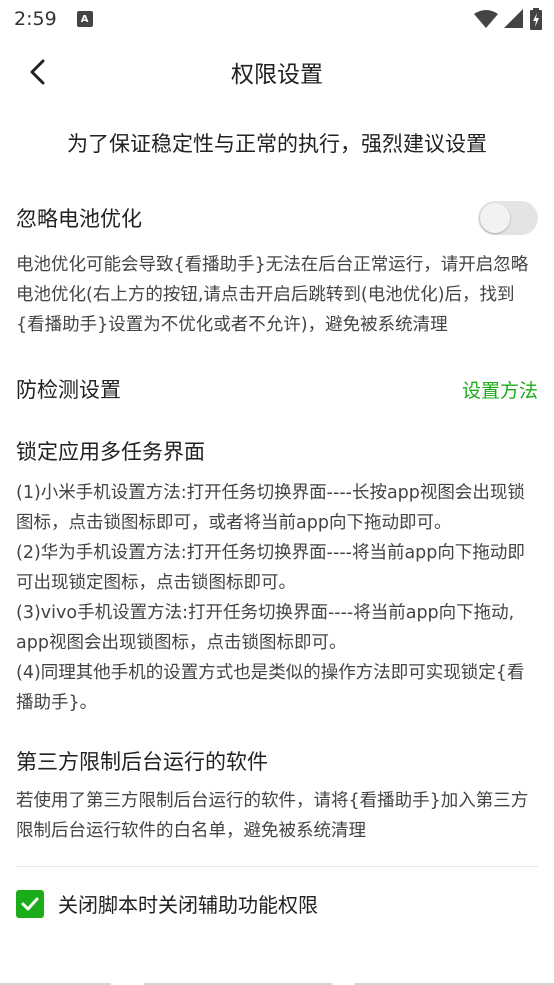 The image size is (554, 985). What do you see at coordinates (277, 761) in the screenshot?
I see `third-party-row: 第三方限制后台运行的软件` at bounding box center [277, 761].